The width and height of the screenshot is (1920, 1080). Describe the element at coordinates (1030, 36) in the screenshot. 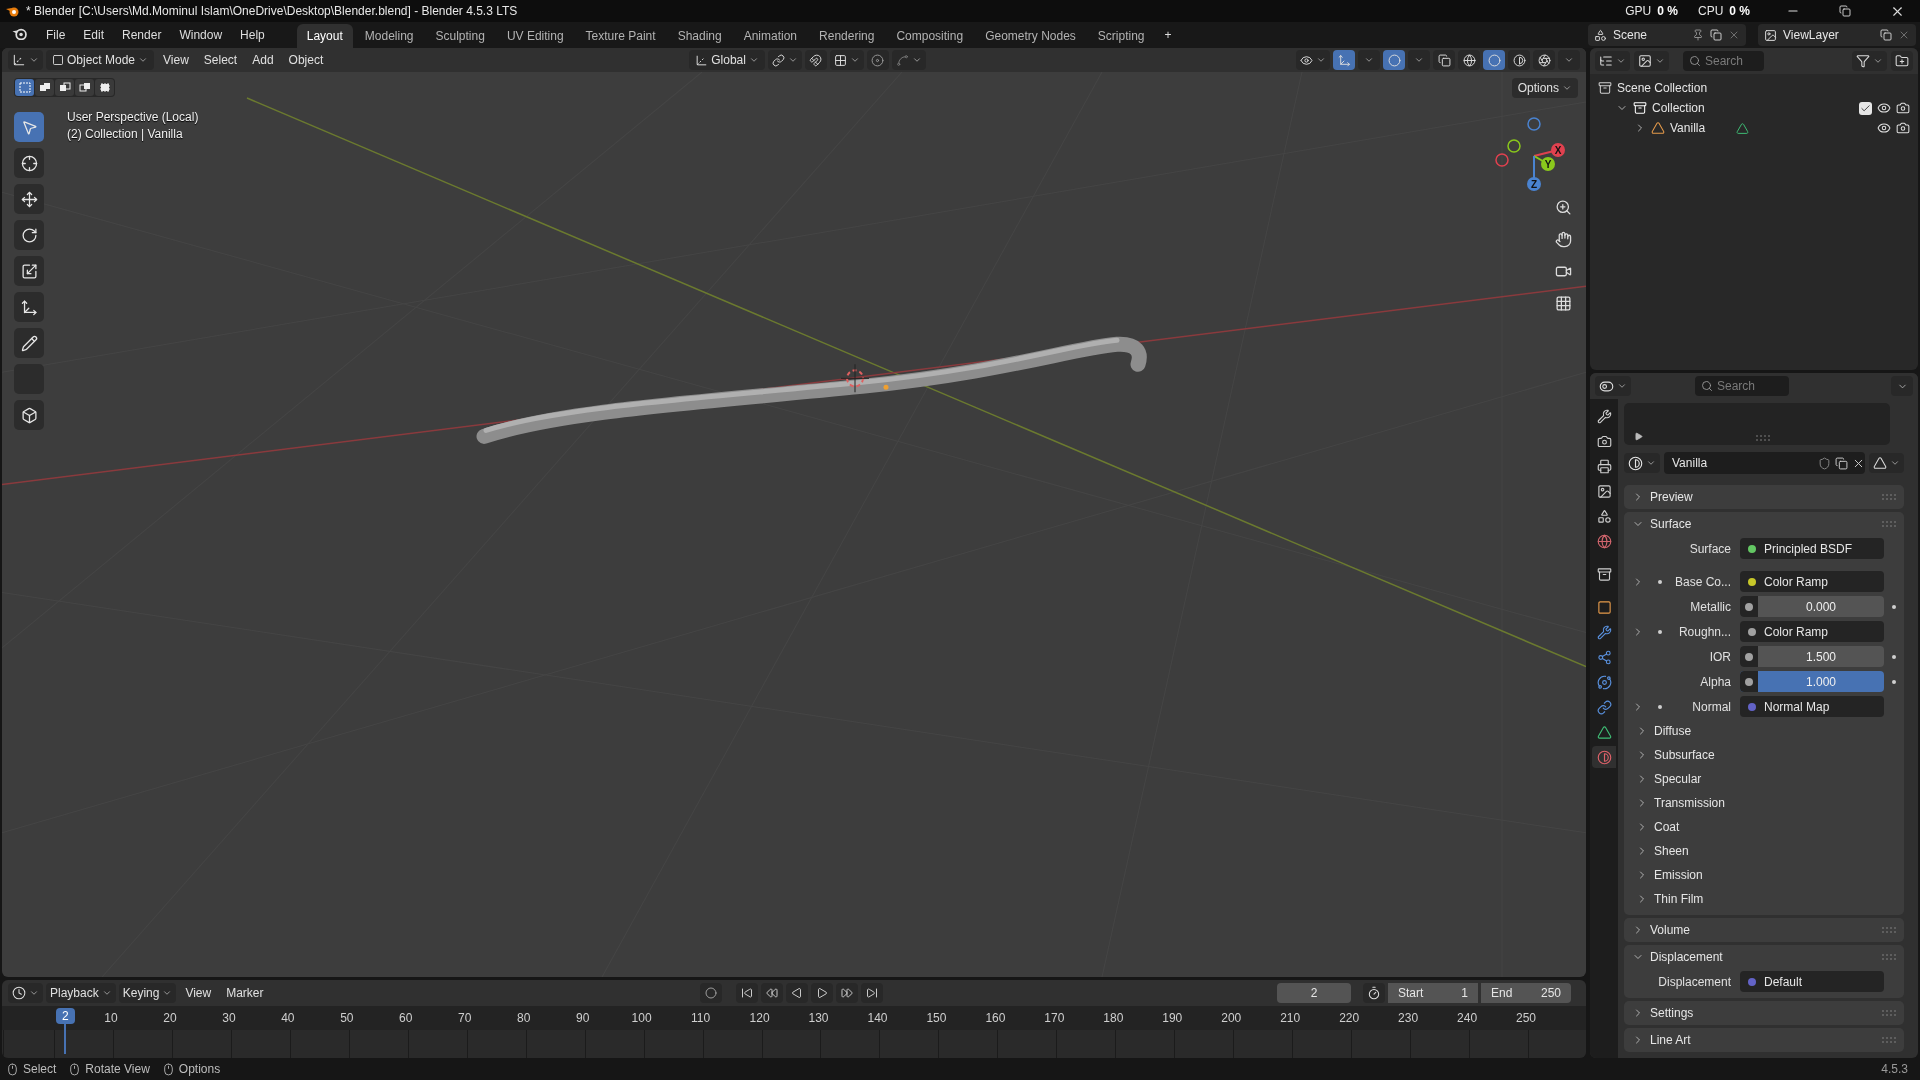

I see `workspace-tab: Geometry Nodes` at that location.